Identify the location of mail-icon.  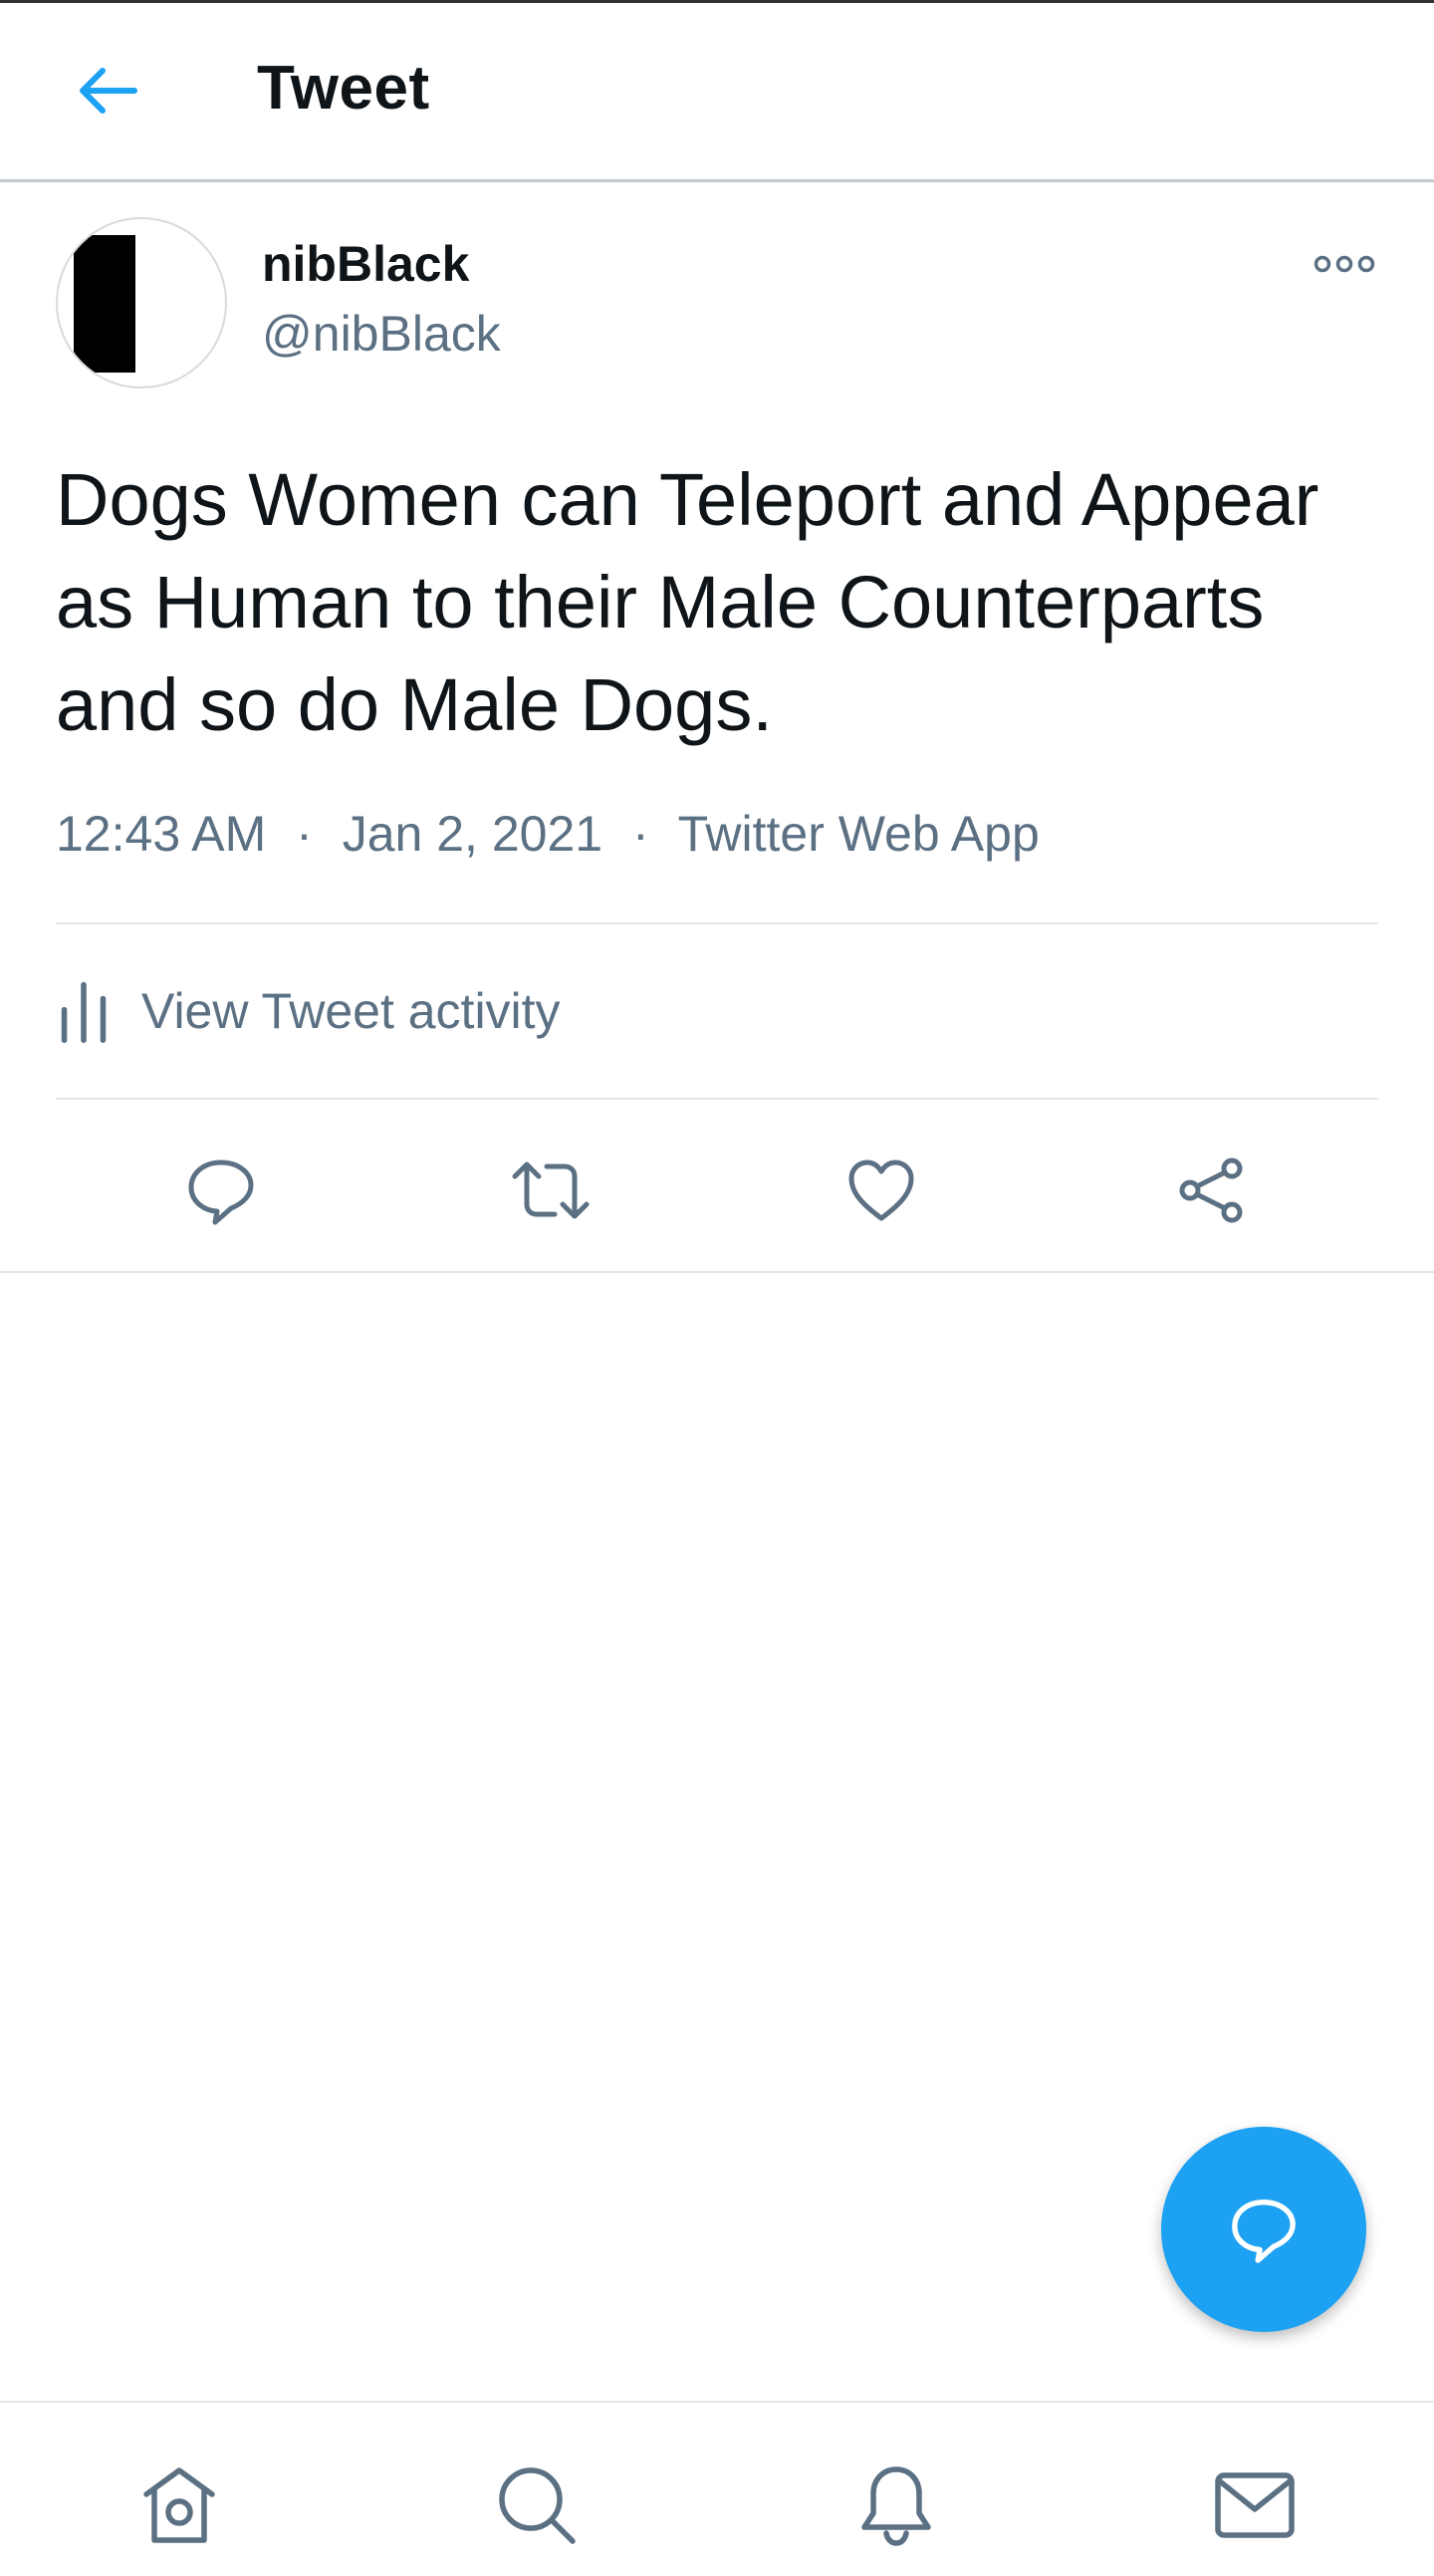
(1255, 2505).